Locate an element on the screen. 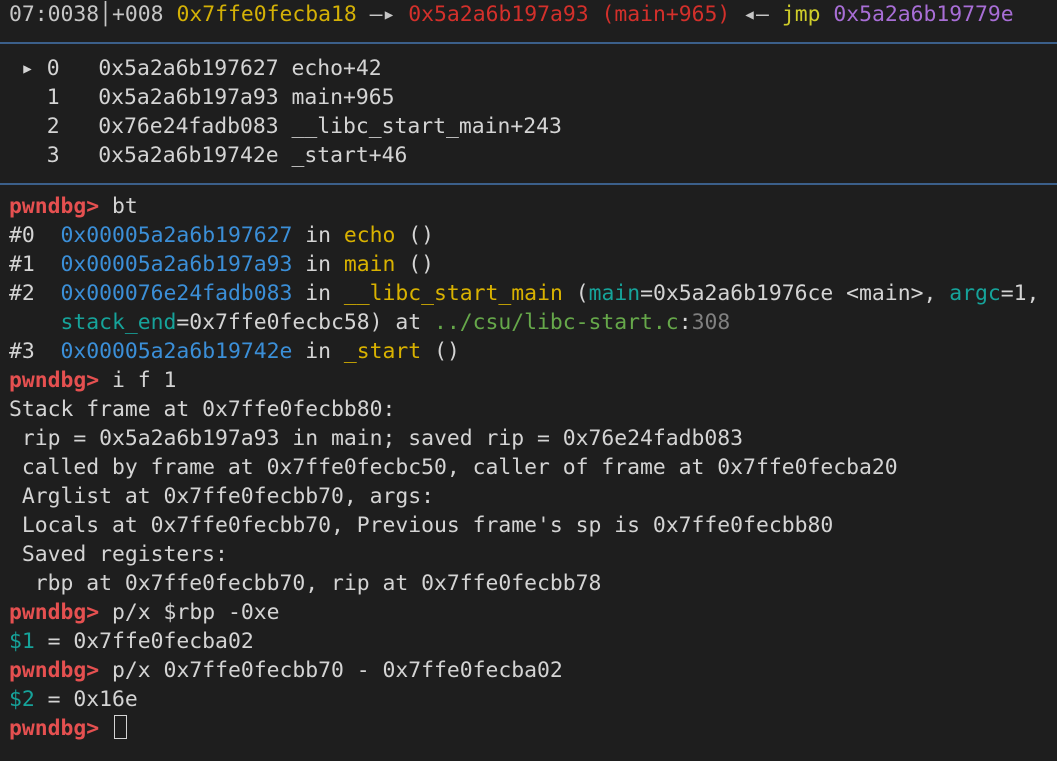 The width and height of the screenshot is (1057, 761). print-result: $1 = 0x7ffe0fecba02 is located at coordinates (131, 641).